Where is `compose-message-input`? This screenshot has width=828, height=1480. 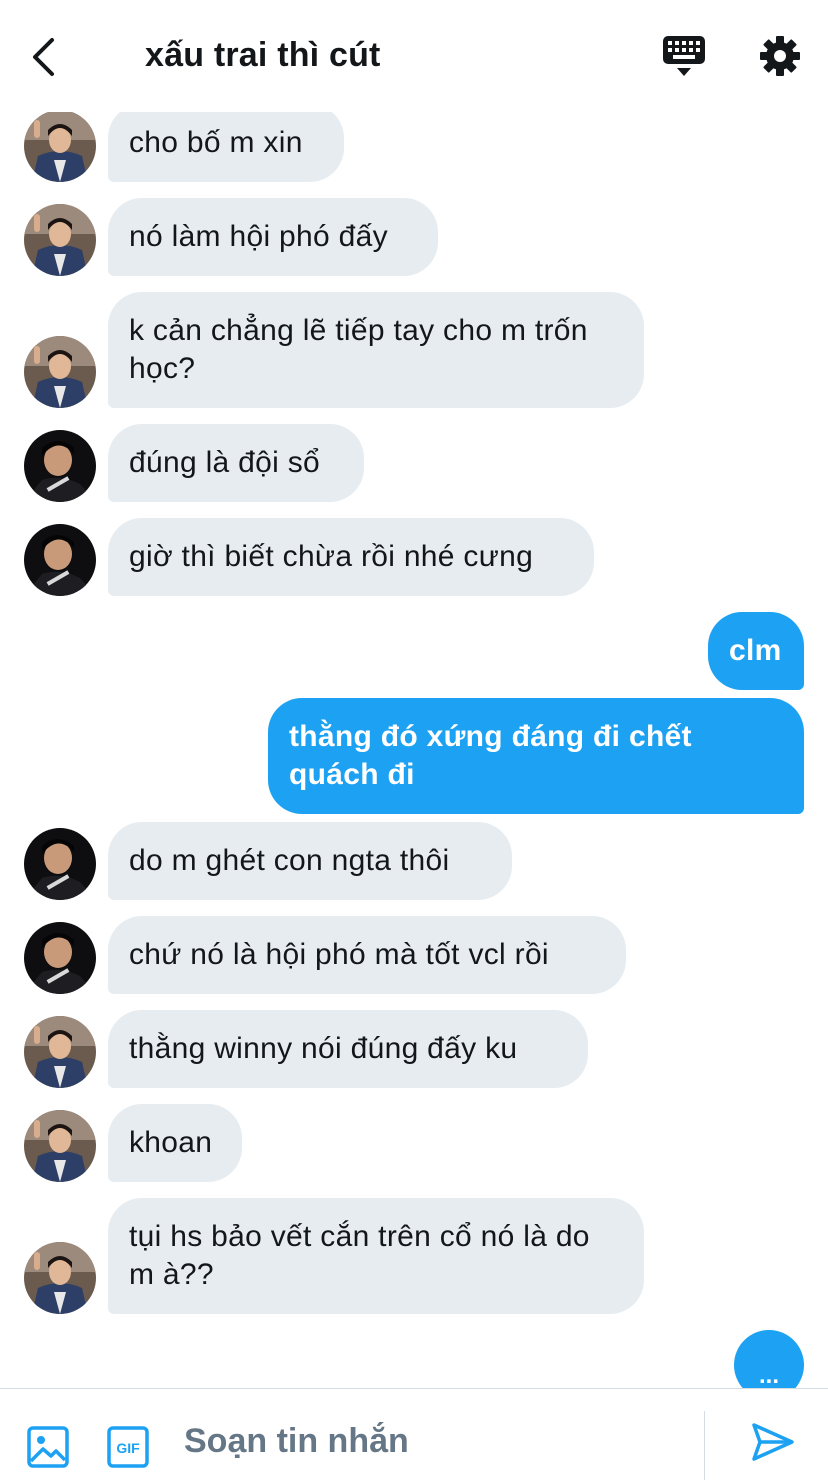 compose-message-input is located at coordinates (434, 1441).